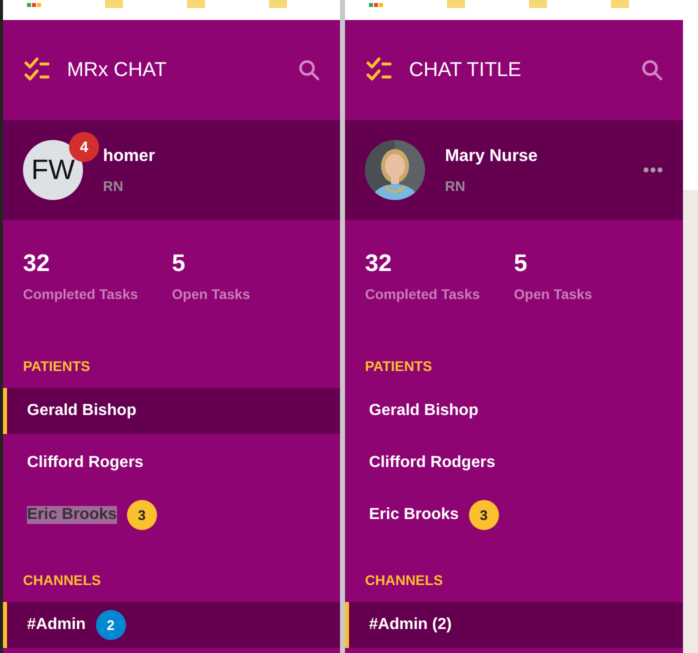  Describe the element at coordinates (432, 463) in the screenshot. I see `item-name: Clifford Rodgers` at that location.